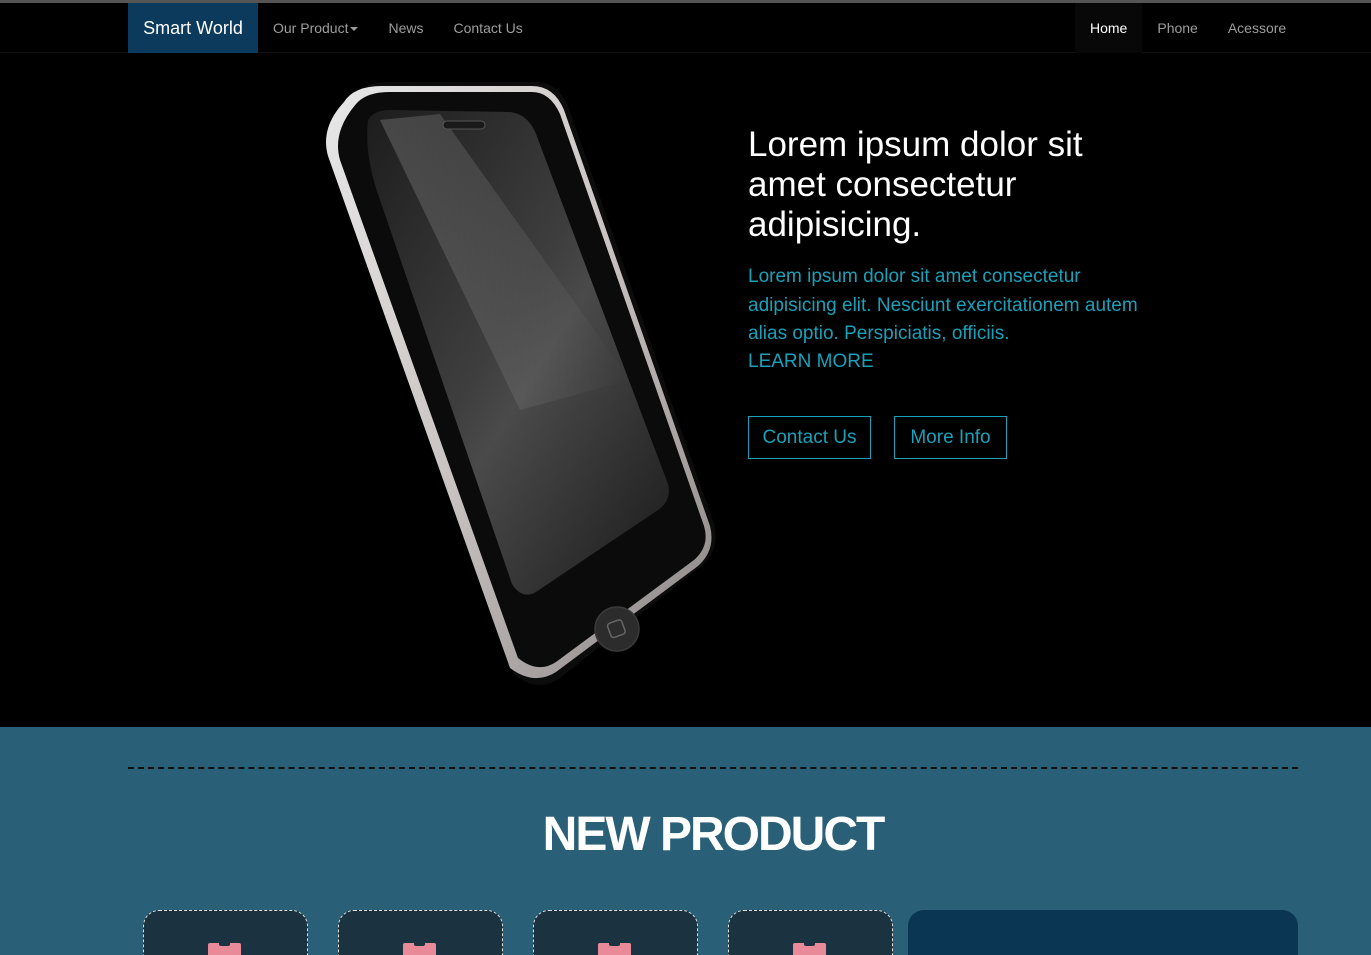 The width and height of the screenshot is (1371, 955). I want to click on nav-item-label: Our Product, so click(311, 28).